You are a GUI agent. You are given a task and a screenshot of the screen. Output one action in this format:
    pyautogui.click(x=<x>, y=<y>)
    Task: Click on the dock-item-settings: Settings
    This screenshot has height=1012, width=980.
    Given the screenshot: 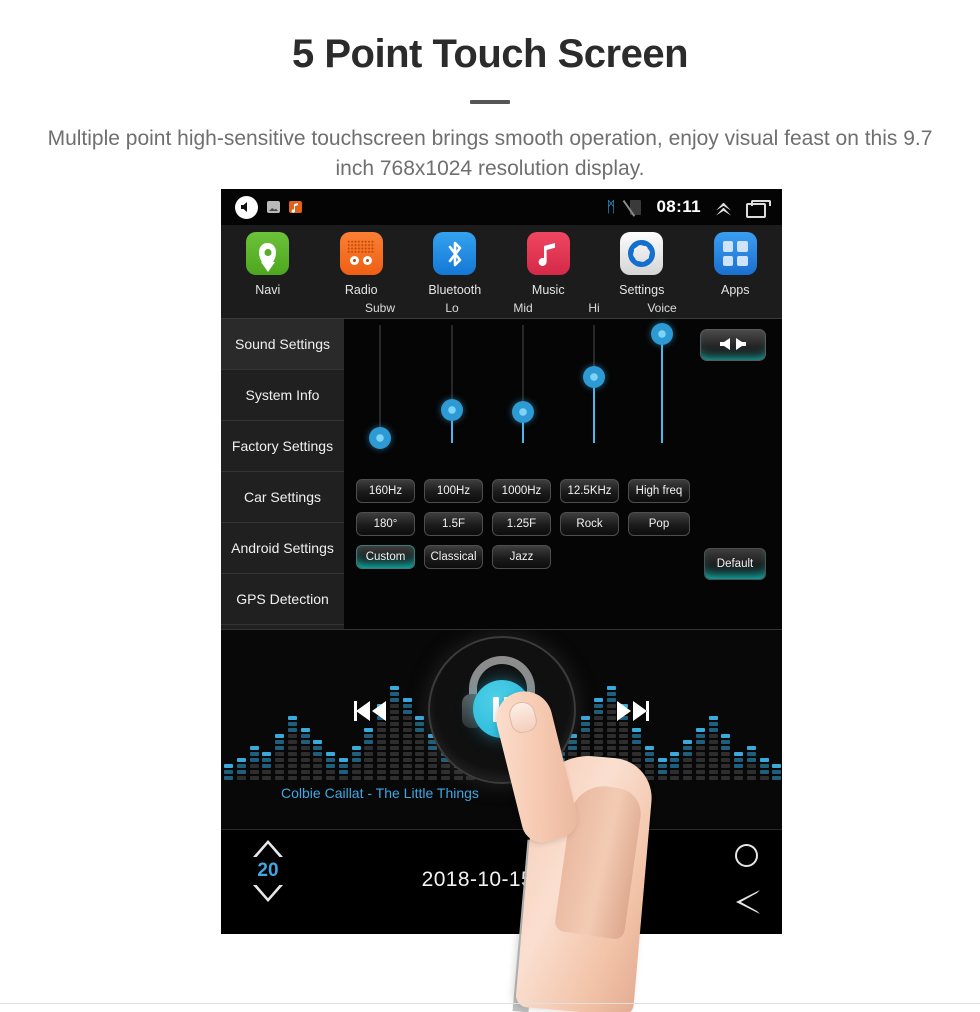 What is the action you would take?
    pyautogui.click(x=642, y=261)
    